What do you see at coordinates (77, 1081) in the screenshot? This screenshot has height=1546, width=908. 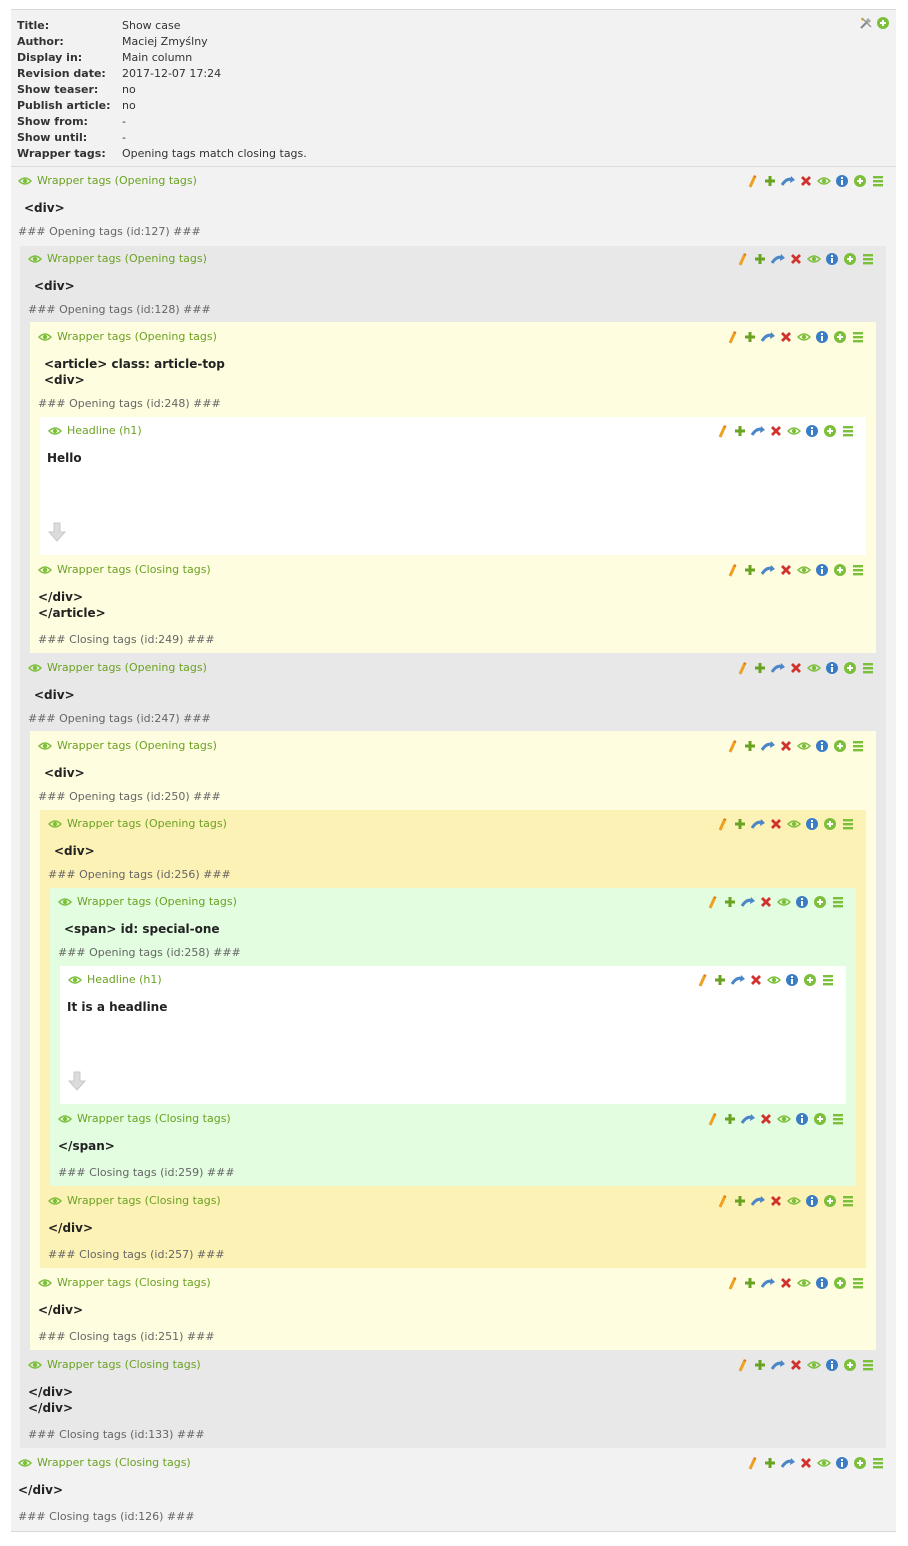 I see `move-down-arrow-icon` at bounding box center [77, 1081].